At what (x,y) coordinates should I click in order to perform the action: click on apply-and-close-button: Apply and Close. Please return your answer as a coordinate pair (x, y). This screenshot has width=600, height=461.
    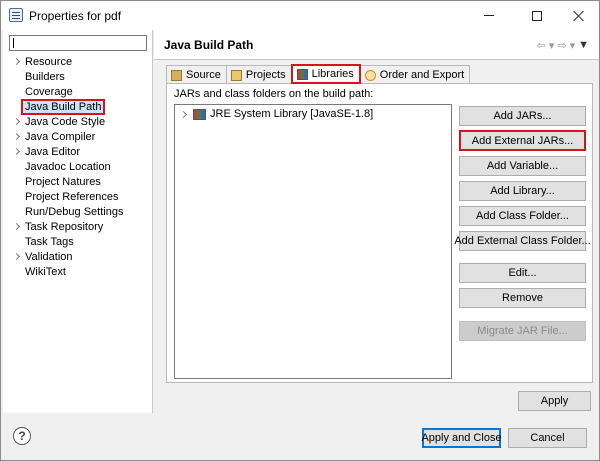
    Looking at the image, I should click on (461, 438).